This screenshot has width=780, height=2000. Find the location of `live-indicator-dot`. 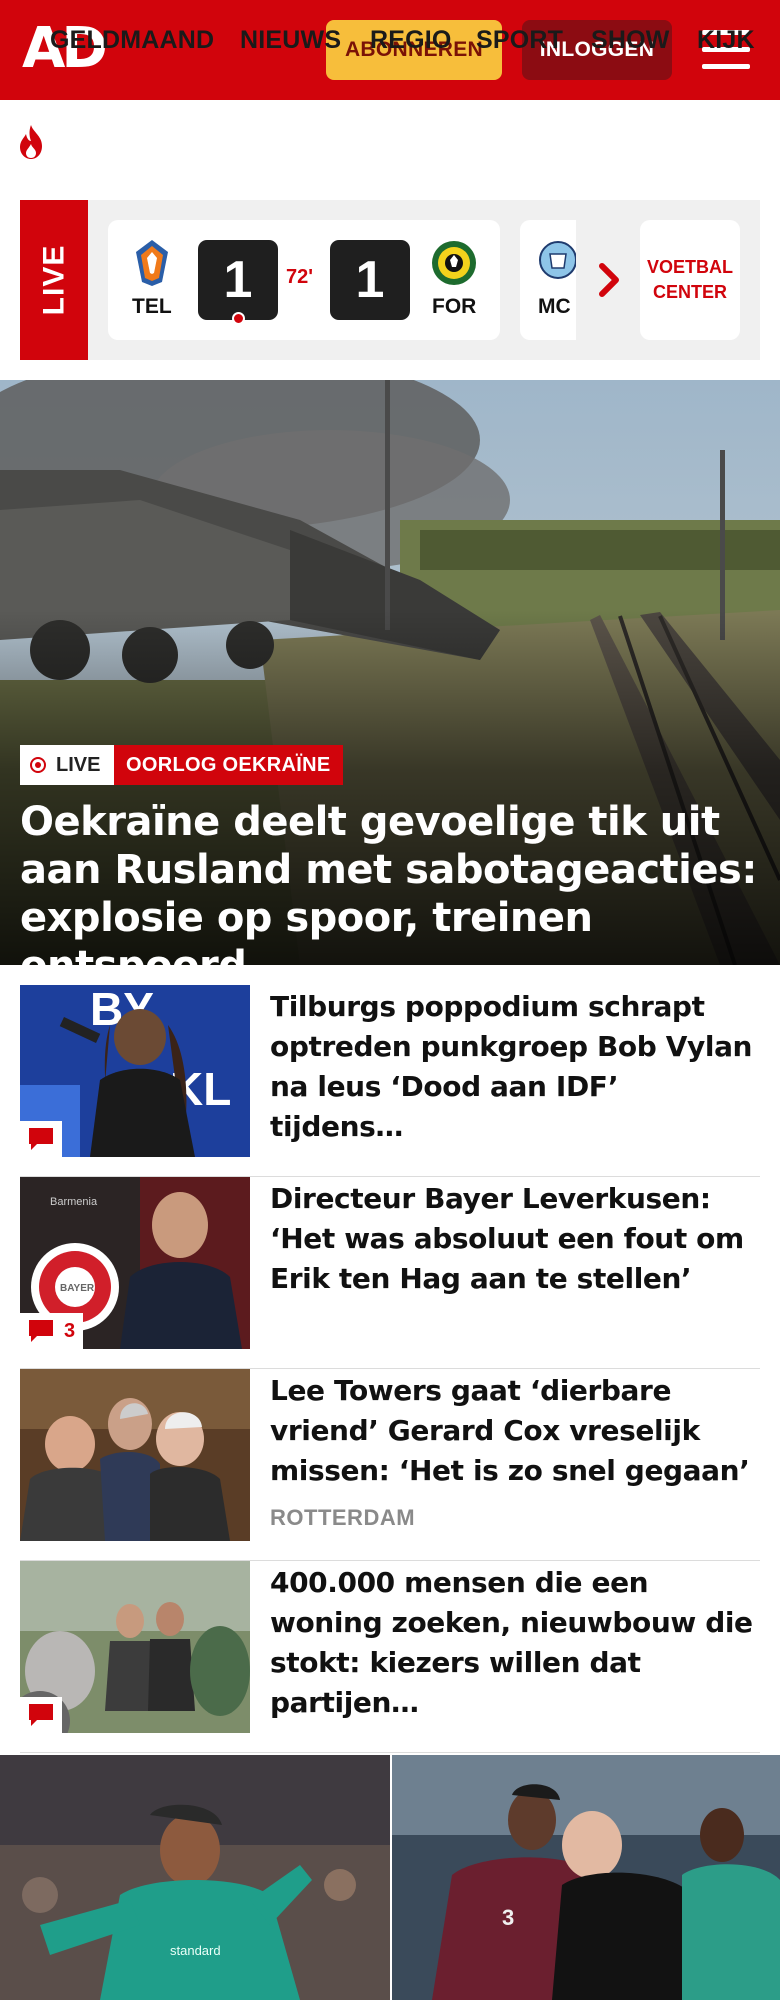

live-indicator-dot is located at coordinates (238, 318).